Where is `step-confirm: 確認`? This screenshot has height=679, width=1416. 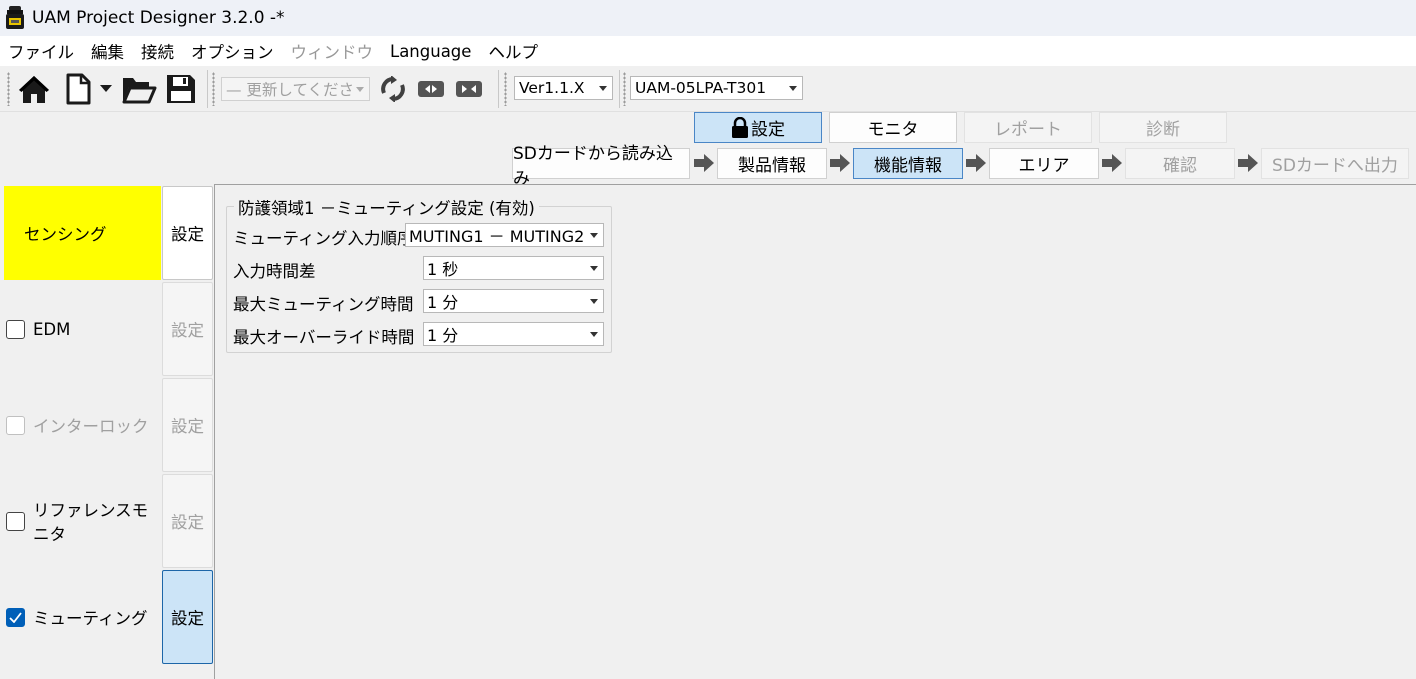 step-confirm: 確認 is located at coordinates (1180, 163).